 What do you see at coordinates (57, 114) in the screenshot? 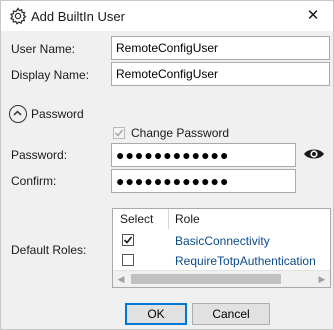
I see `password-section-label: Password` at bounding box center [57, 114].